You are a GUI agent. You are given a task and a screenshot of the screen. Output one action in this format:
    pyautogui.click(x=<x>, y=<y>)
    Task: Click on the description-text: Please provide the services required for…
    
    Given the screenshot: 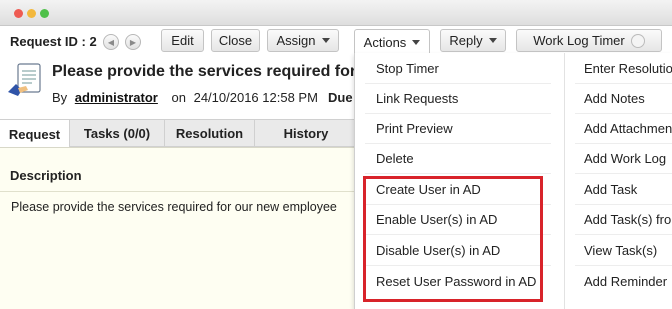 What is the action you would take?
    pyautogui.click(x=174, y=207)
    